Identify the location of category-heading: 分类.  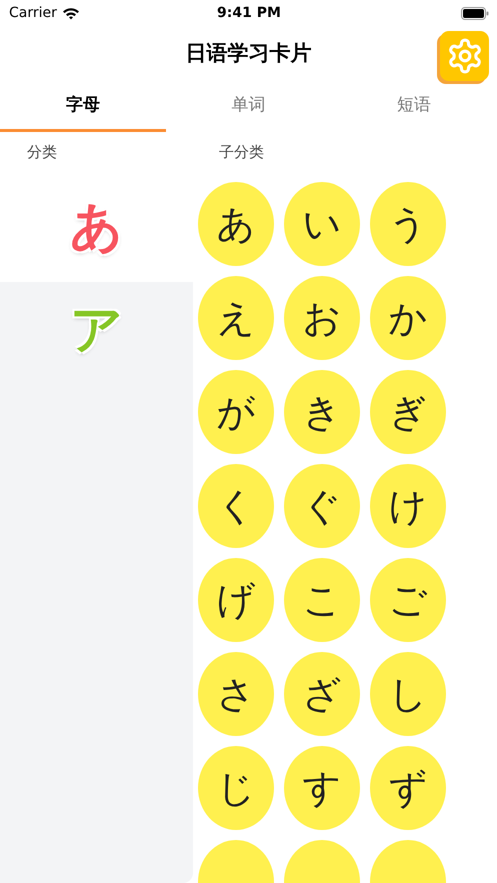
(41, 152).